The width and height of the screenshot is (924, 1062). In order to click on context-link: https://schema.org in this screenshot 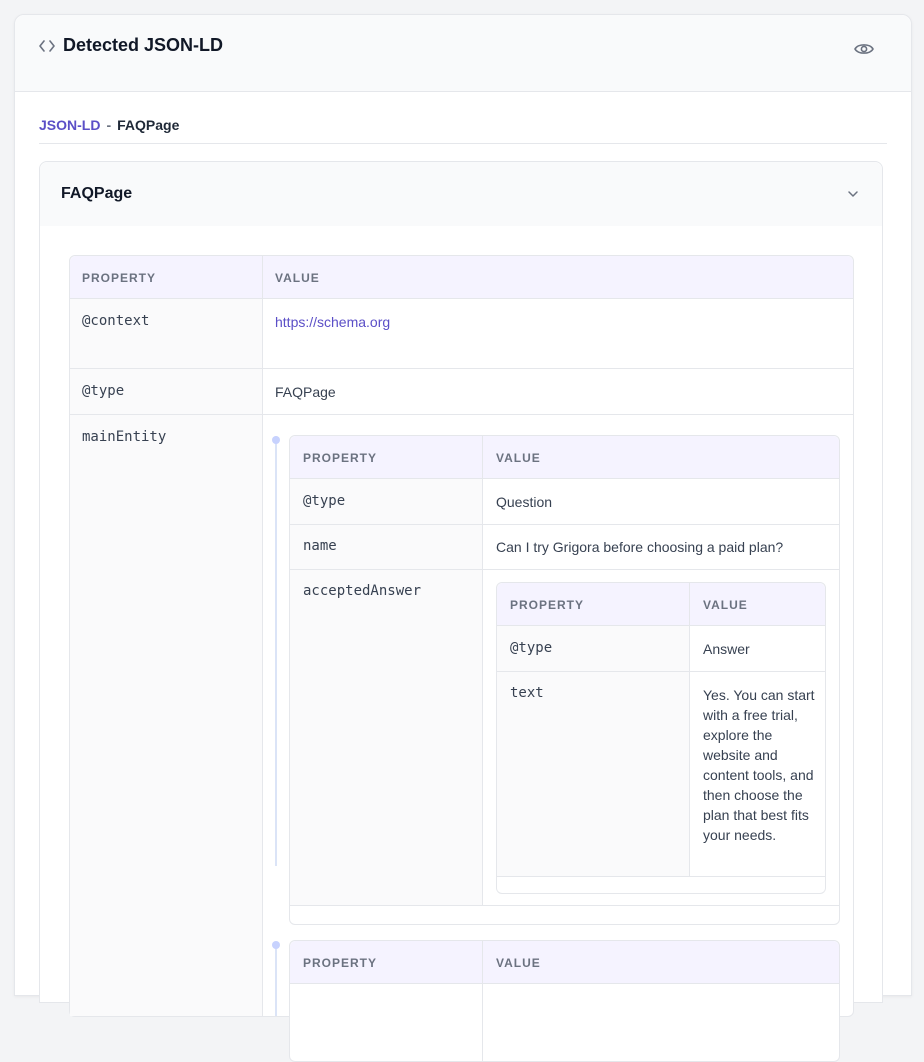, I will do `click(332, 322)`.